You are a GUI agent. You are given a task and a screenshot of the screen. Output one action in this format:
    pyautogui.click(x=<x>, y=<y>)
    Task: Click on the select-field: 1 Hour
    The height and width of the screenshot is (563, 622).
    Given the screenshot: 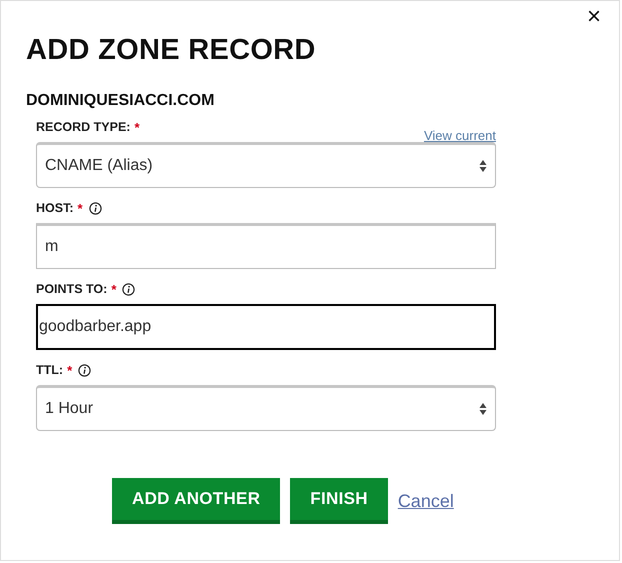 What is the action you would take?
    pyautogui.click(x=266, y=408)
    